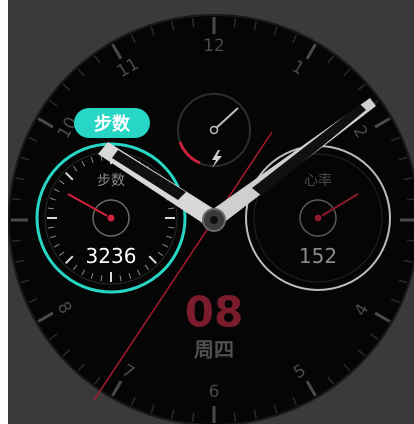 The image size is (414, 424). I want to click on date-weekday: 周四, so click(214, 349).